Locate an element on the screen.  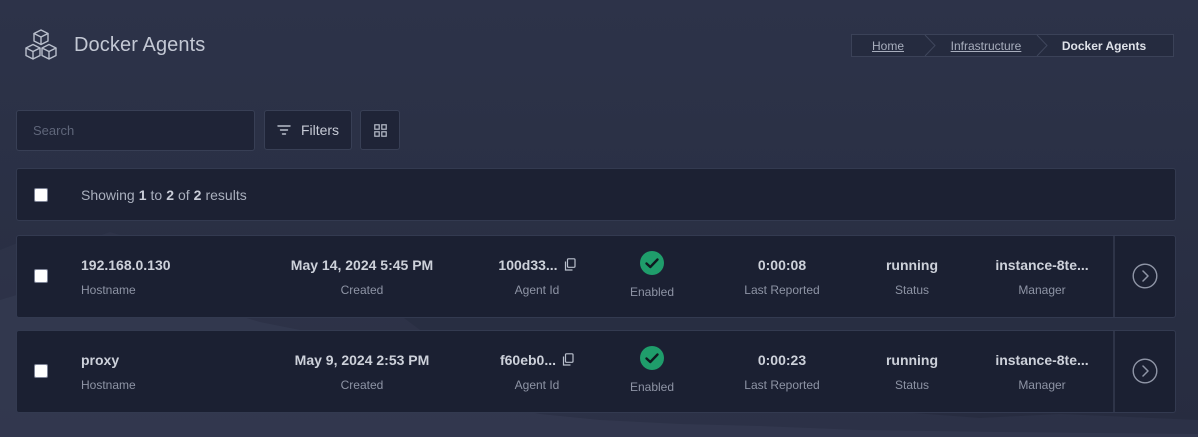
results-summary-bar: Showing 1 to 2 of 2 results is located at coordinates (596, 194).